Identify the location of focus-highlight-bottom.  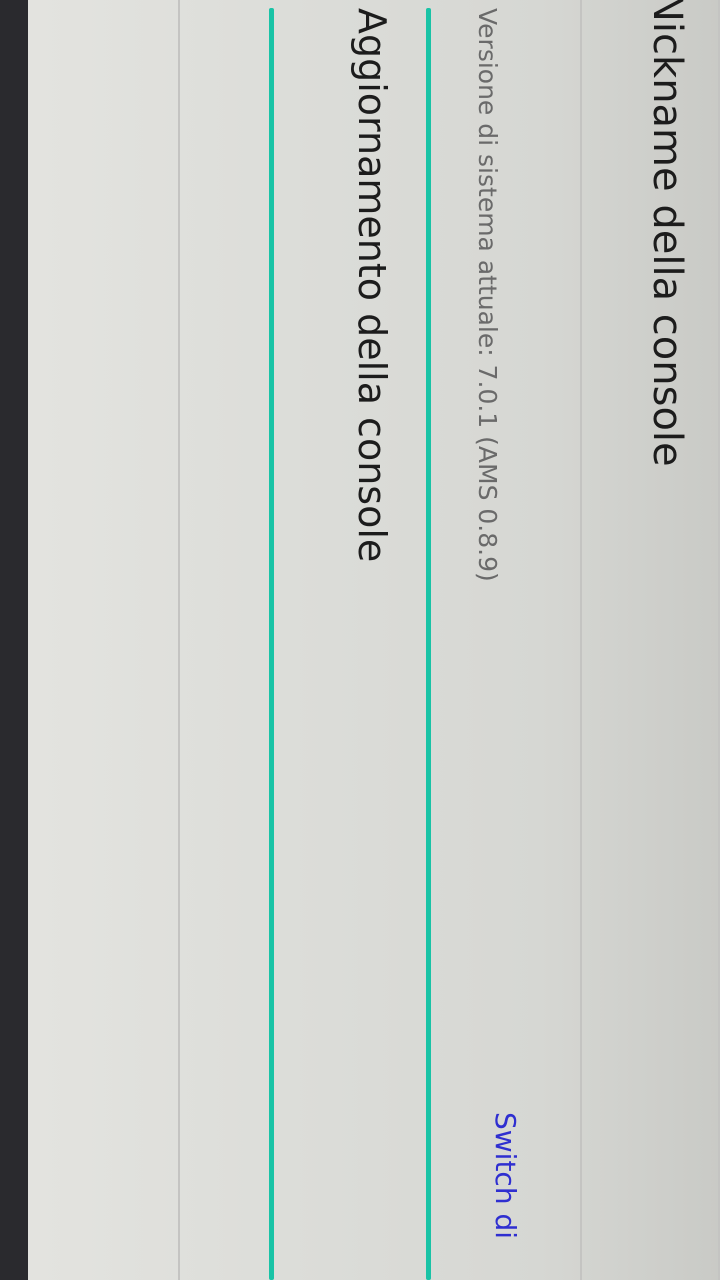
(271, 644).